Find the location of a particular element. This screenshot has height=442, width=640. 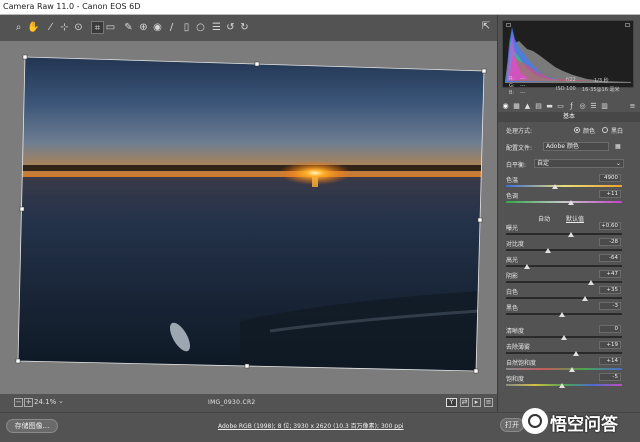

auto-button: 自动 is located at coordinates (544, 218).